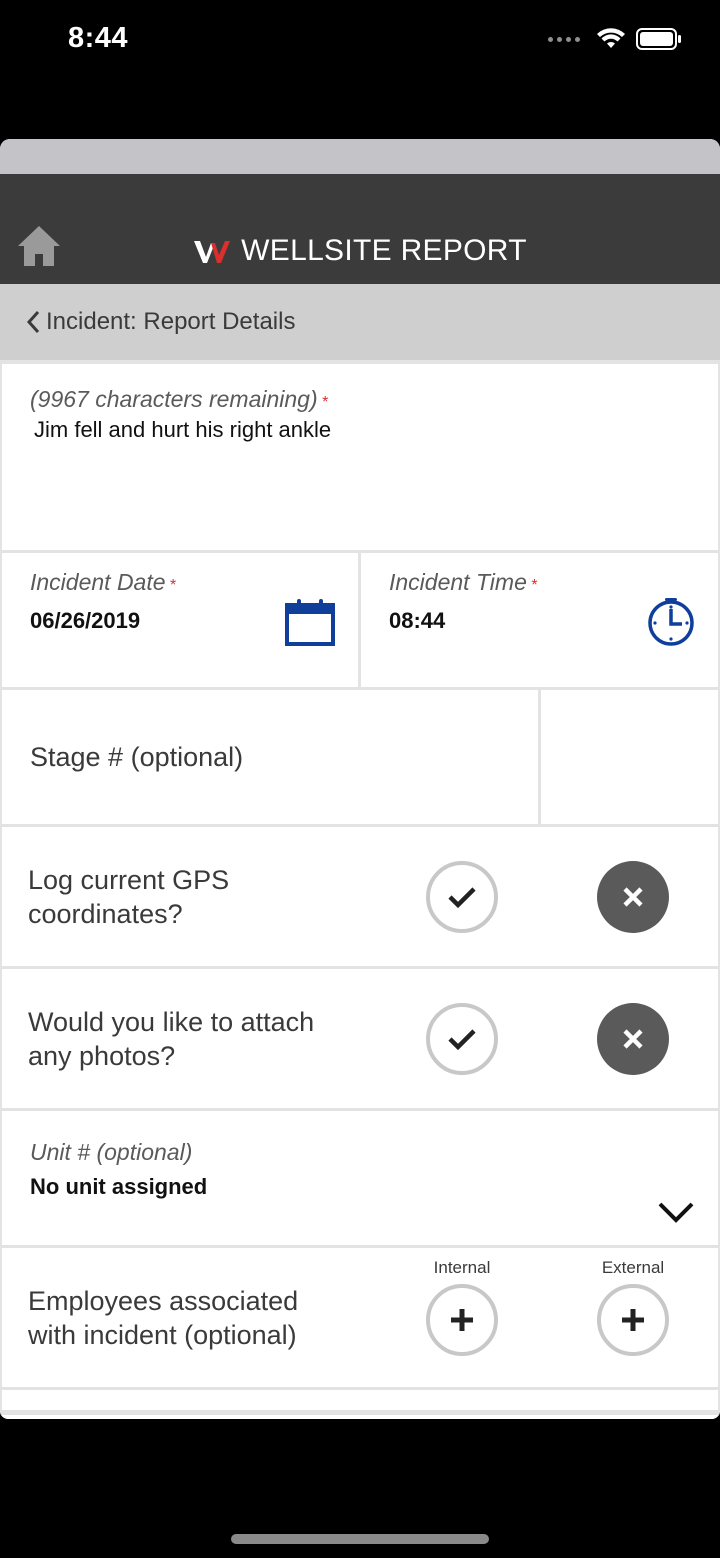 This screenshot has height=1558, width=720. What do you see at coordinates (539, 620) in the screenshot?
I see `incident-time-field: Incident Time * 08:44` at bounding box center [539, 620].